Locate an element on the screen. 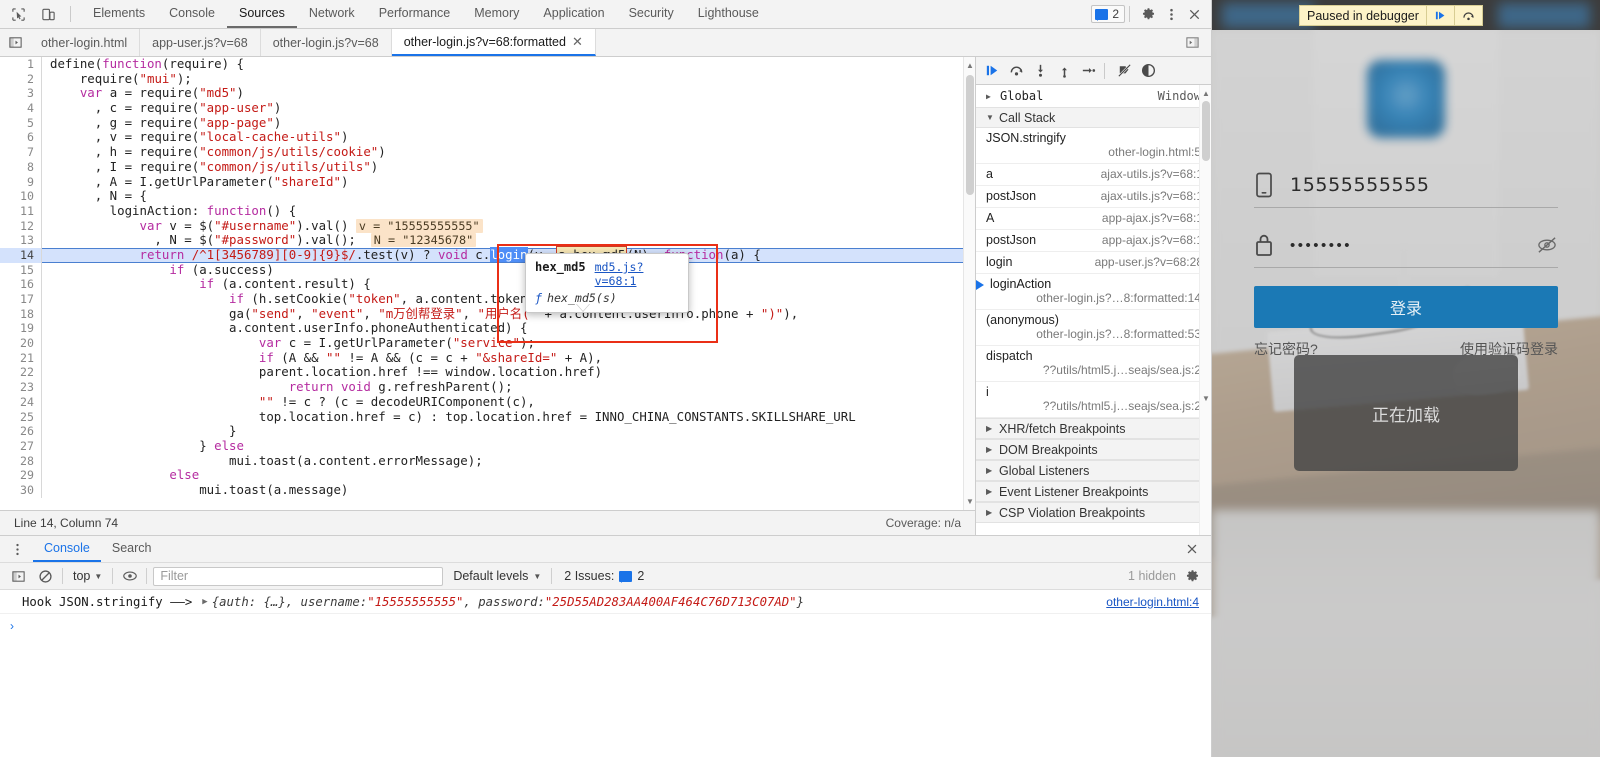 Image resolution: width=1600 pixels, height=757 pixels. debugger-pane-header: ▶ Global Listeners is located at coordinates (1093, 470).